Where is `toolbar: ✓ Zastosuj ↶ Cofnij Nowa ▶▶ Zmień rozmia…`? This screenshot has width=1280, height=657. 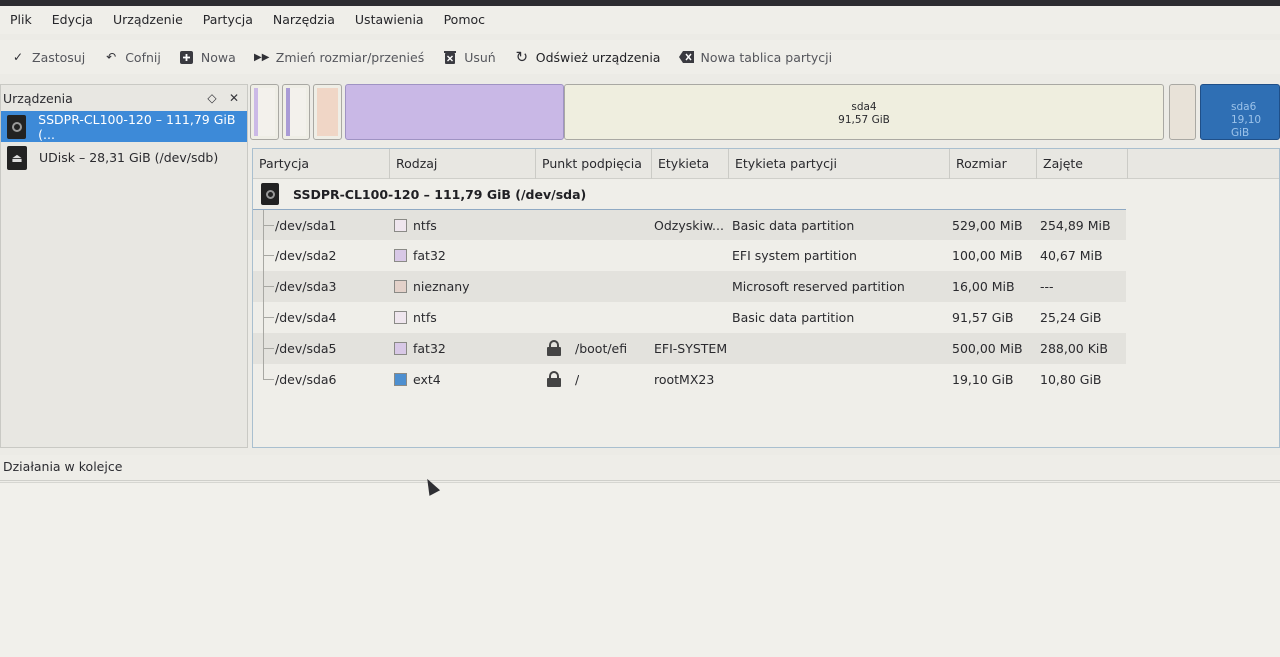 toolbar: ✓ Zastosuj ↶ Cofnij Nowa ▶▶ Zmień rozmia… is located at coordinates (640, 57).